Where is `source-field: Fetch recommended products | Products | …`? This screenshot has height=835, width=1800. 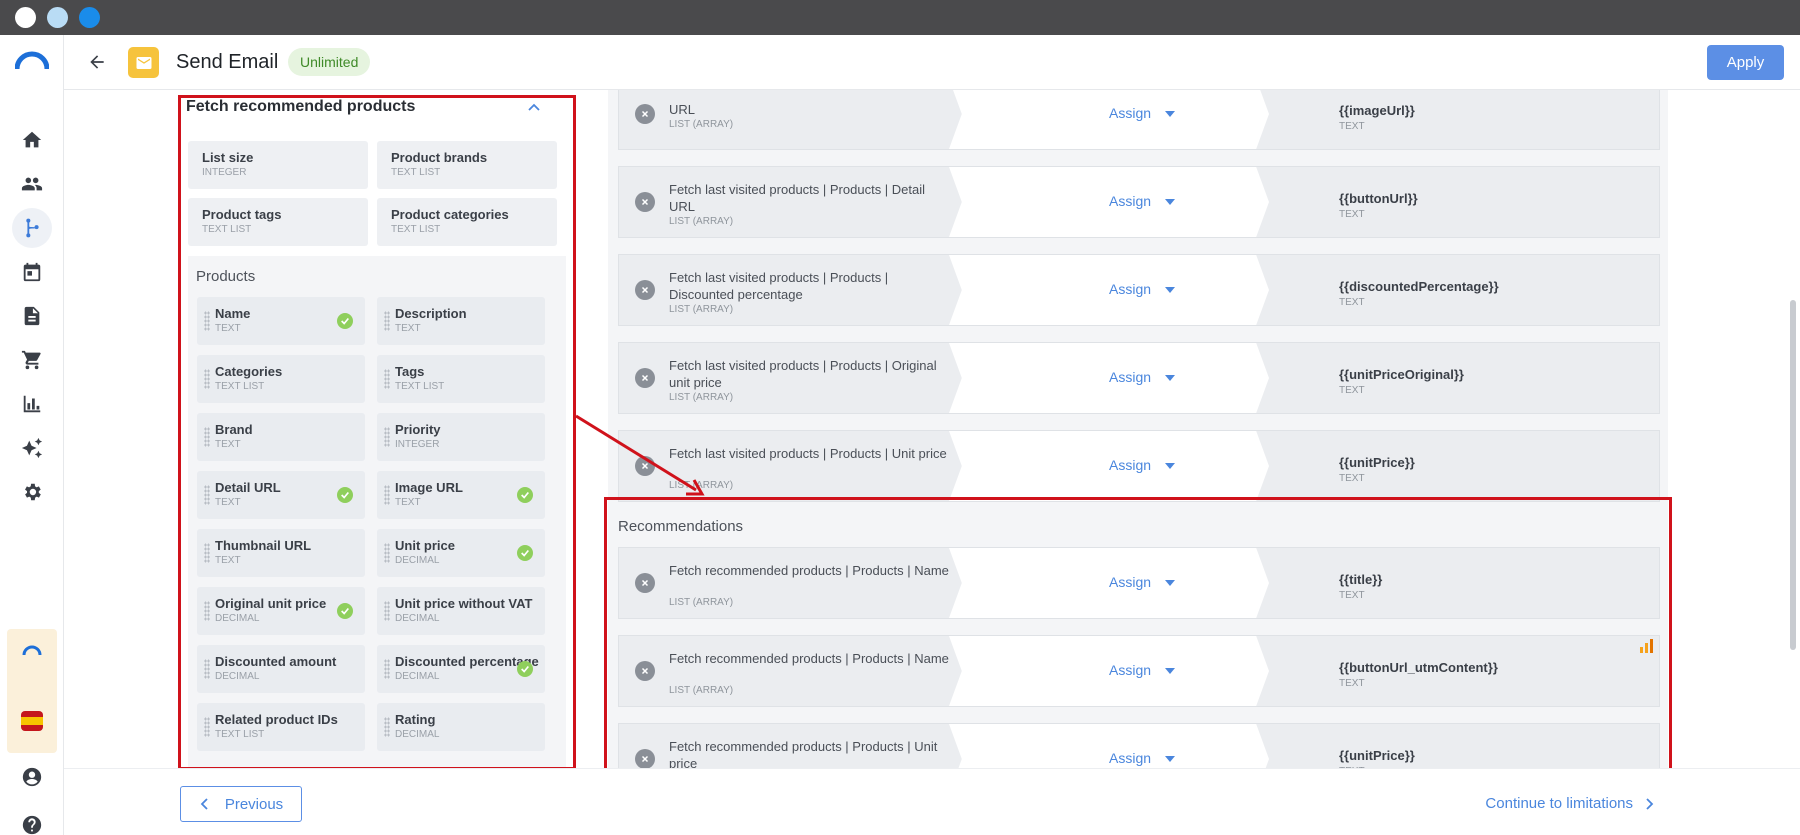 source-field: Fetch recommended products | Products | … is located at coordinates (809, 570).